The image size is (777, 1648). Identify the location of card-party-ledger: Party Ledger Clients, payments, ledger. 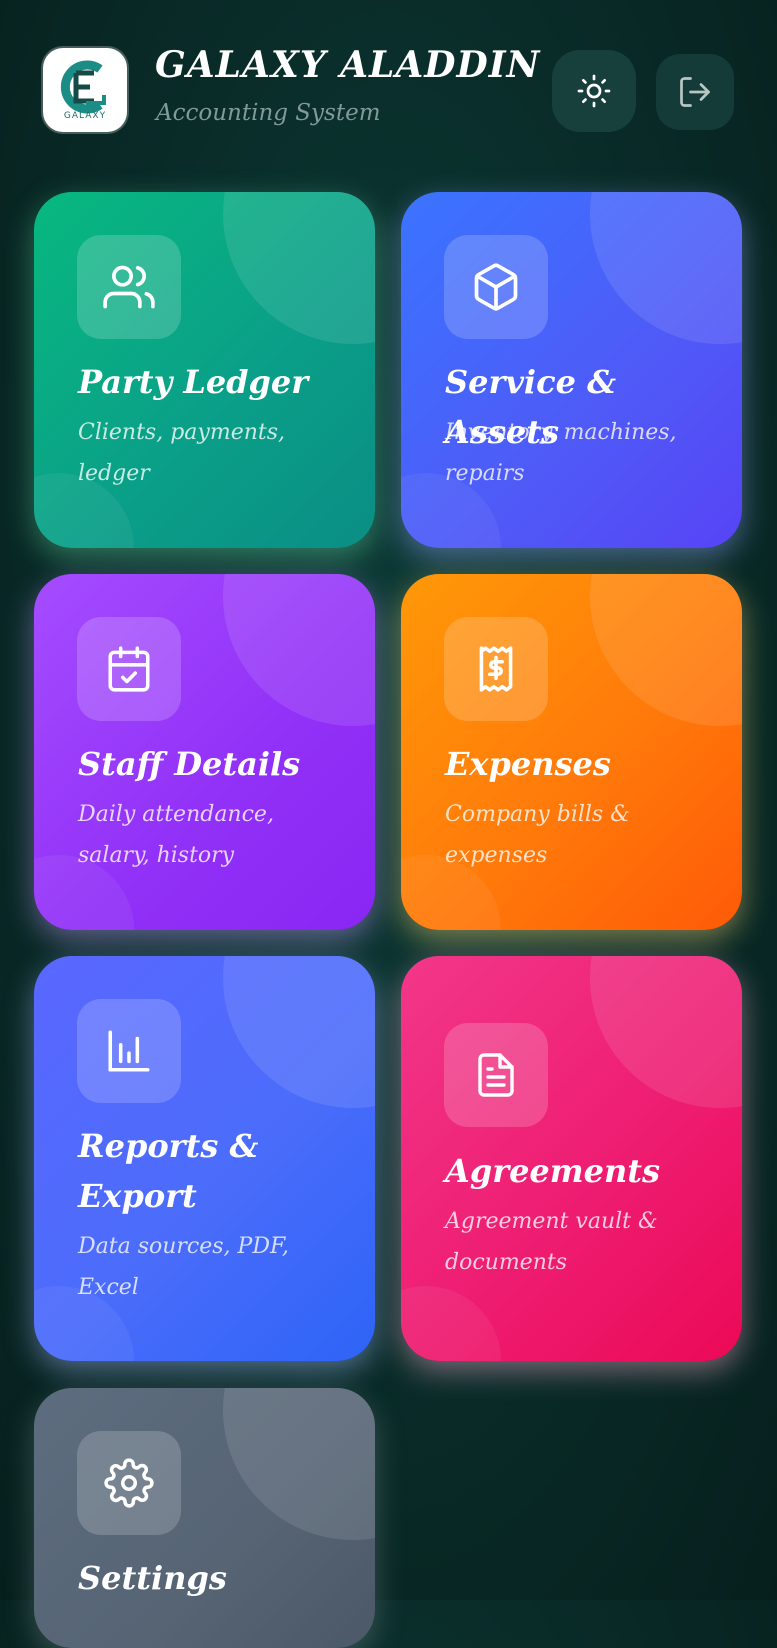
(204, 370).